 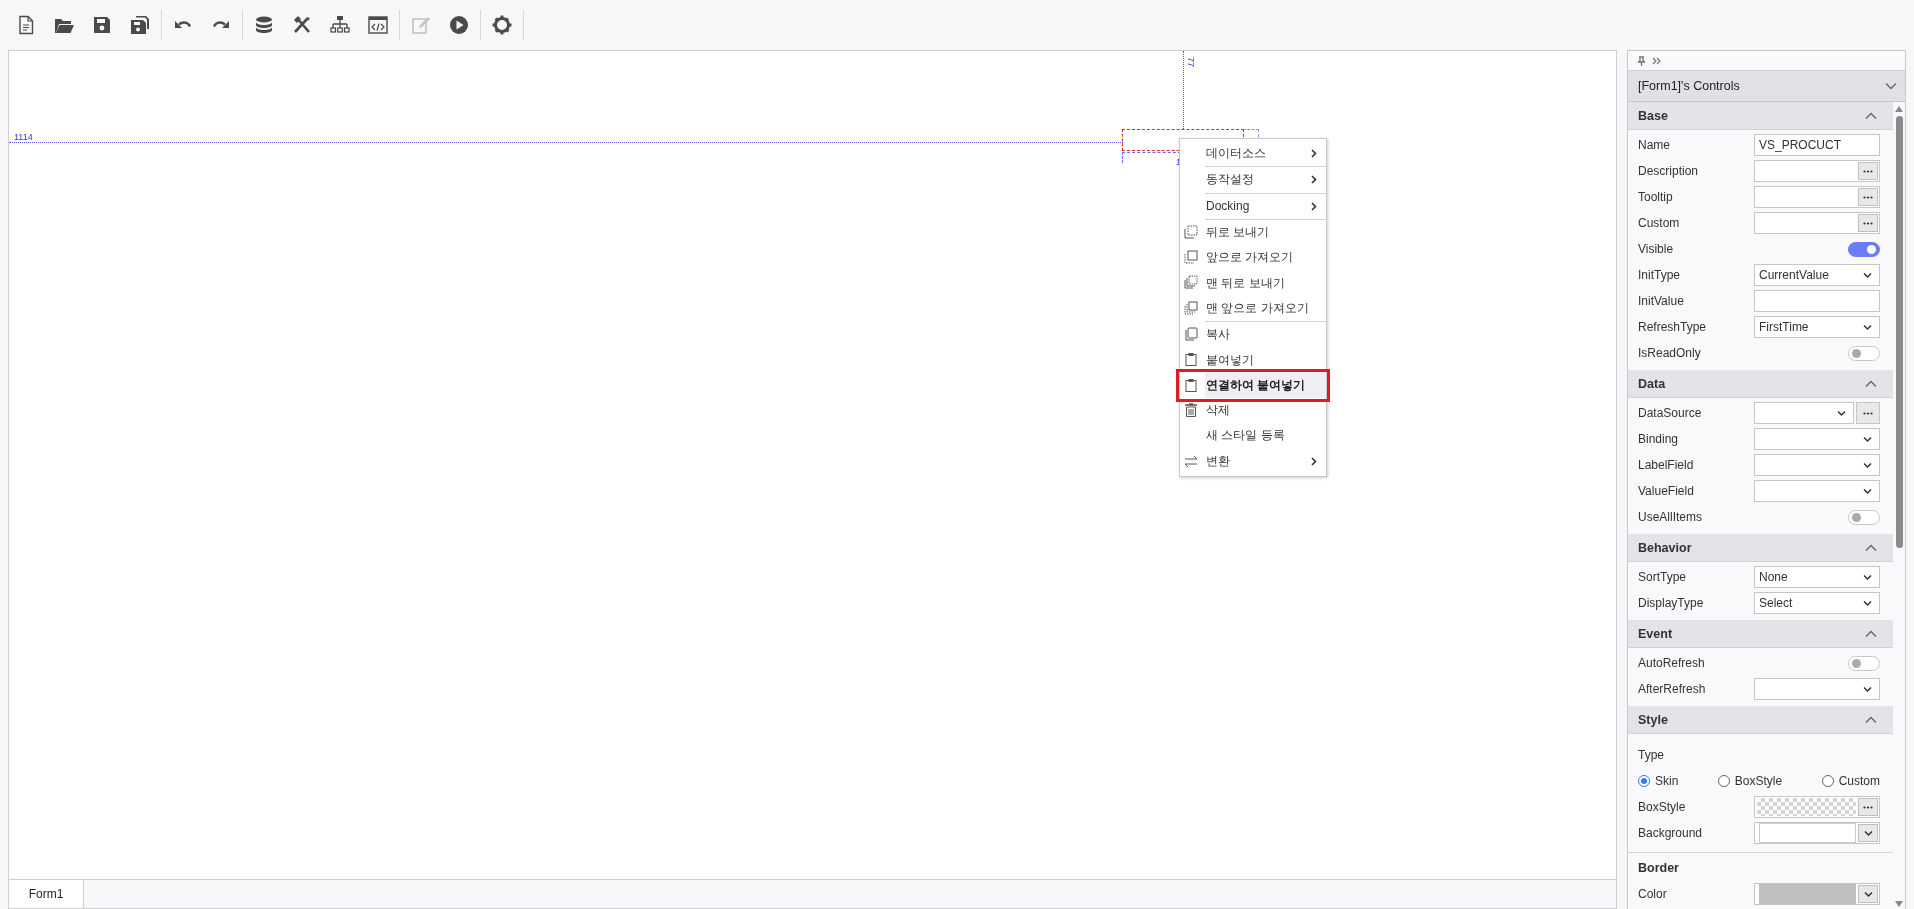 I want to click on scroll-up-icon, so click(x=1899, y=109).